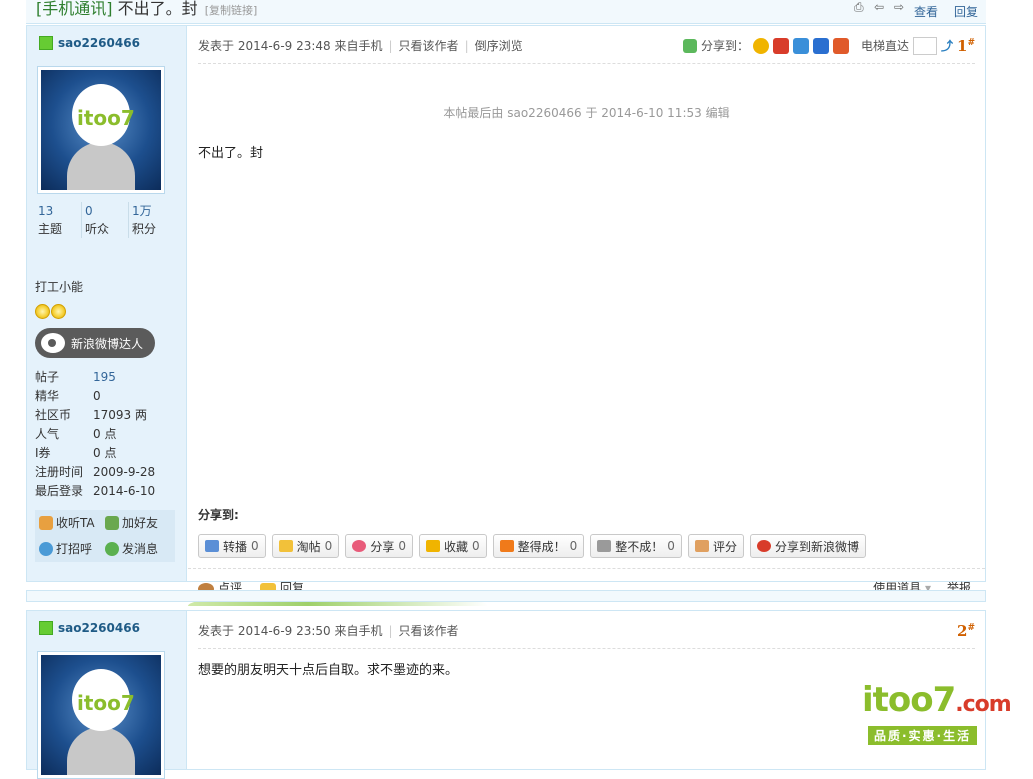  What do you see at coordinates (58, 220) in the screenshot?
I see `stat-topics: 13 主题` at bounding box center [58, 220].